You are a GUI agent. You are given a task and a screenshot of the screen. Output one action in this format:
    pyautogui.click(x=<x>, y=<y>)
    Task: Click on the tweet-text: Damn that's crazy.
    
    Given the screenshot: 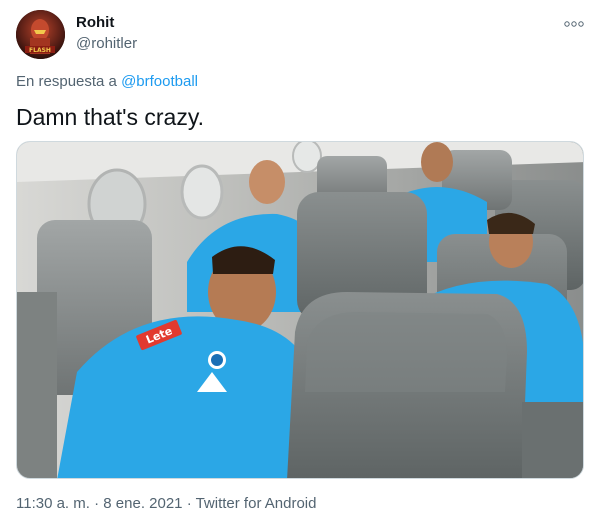 What is the action you would take?
    pyautogui.click(x=110, y=117)
    